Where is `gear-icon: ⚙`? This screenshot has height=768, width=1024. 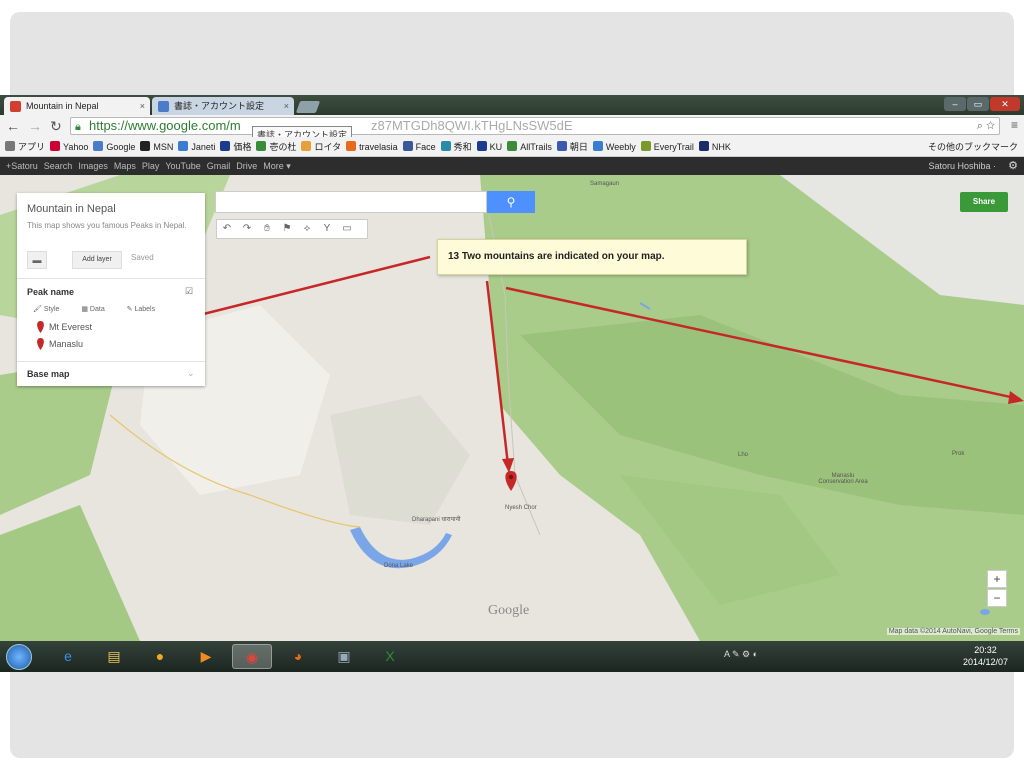
gear-icon: ⚙ is located at coordinates (1013, 166).